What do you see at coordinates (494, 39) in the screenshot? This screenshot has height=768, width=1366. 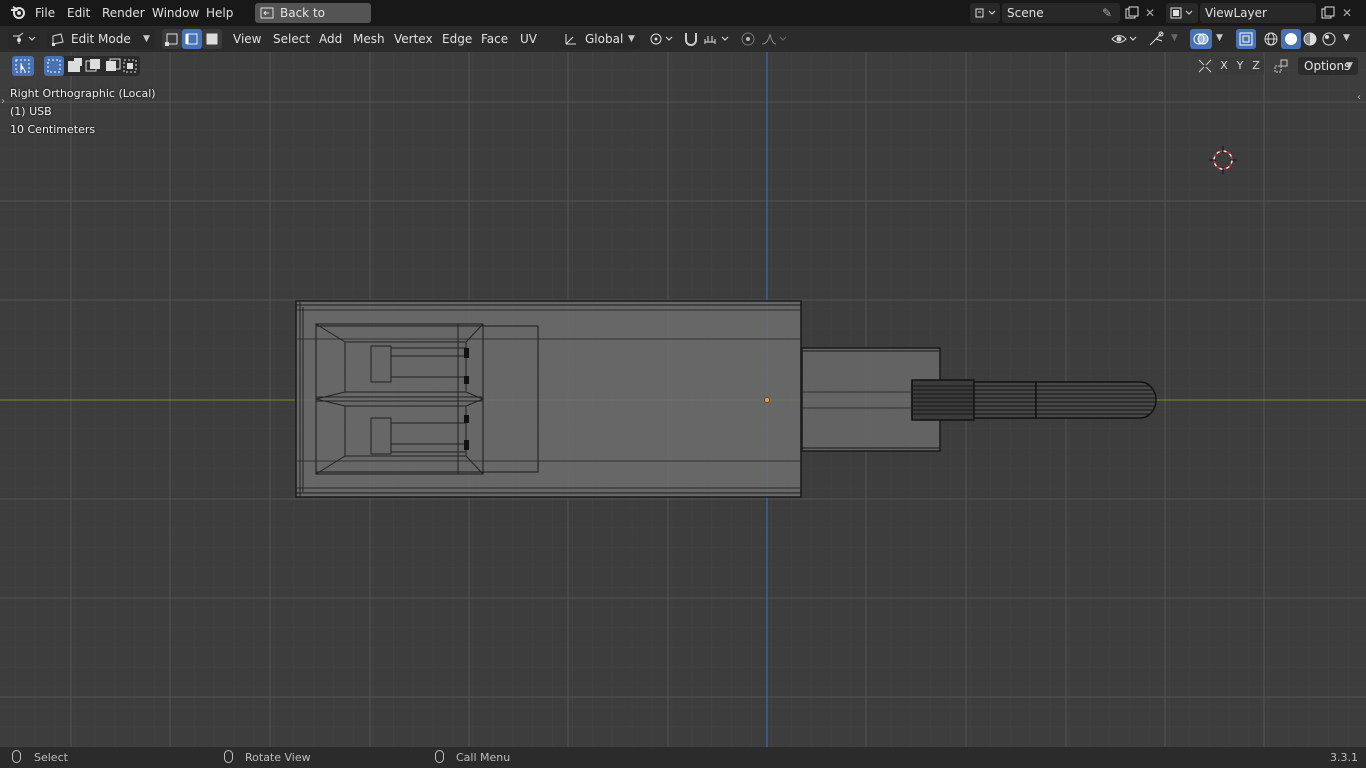 I see `menu-face: Face` at bounding box center [494, 39].